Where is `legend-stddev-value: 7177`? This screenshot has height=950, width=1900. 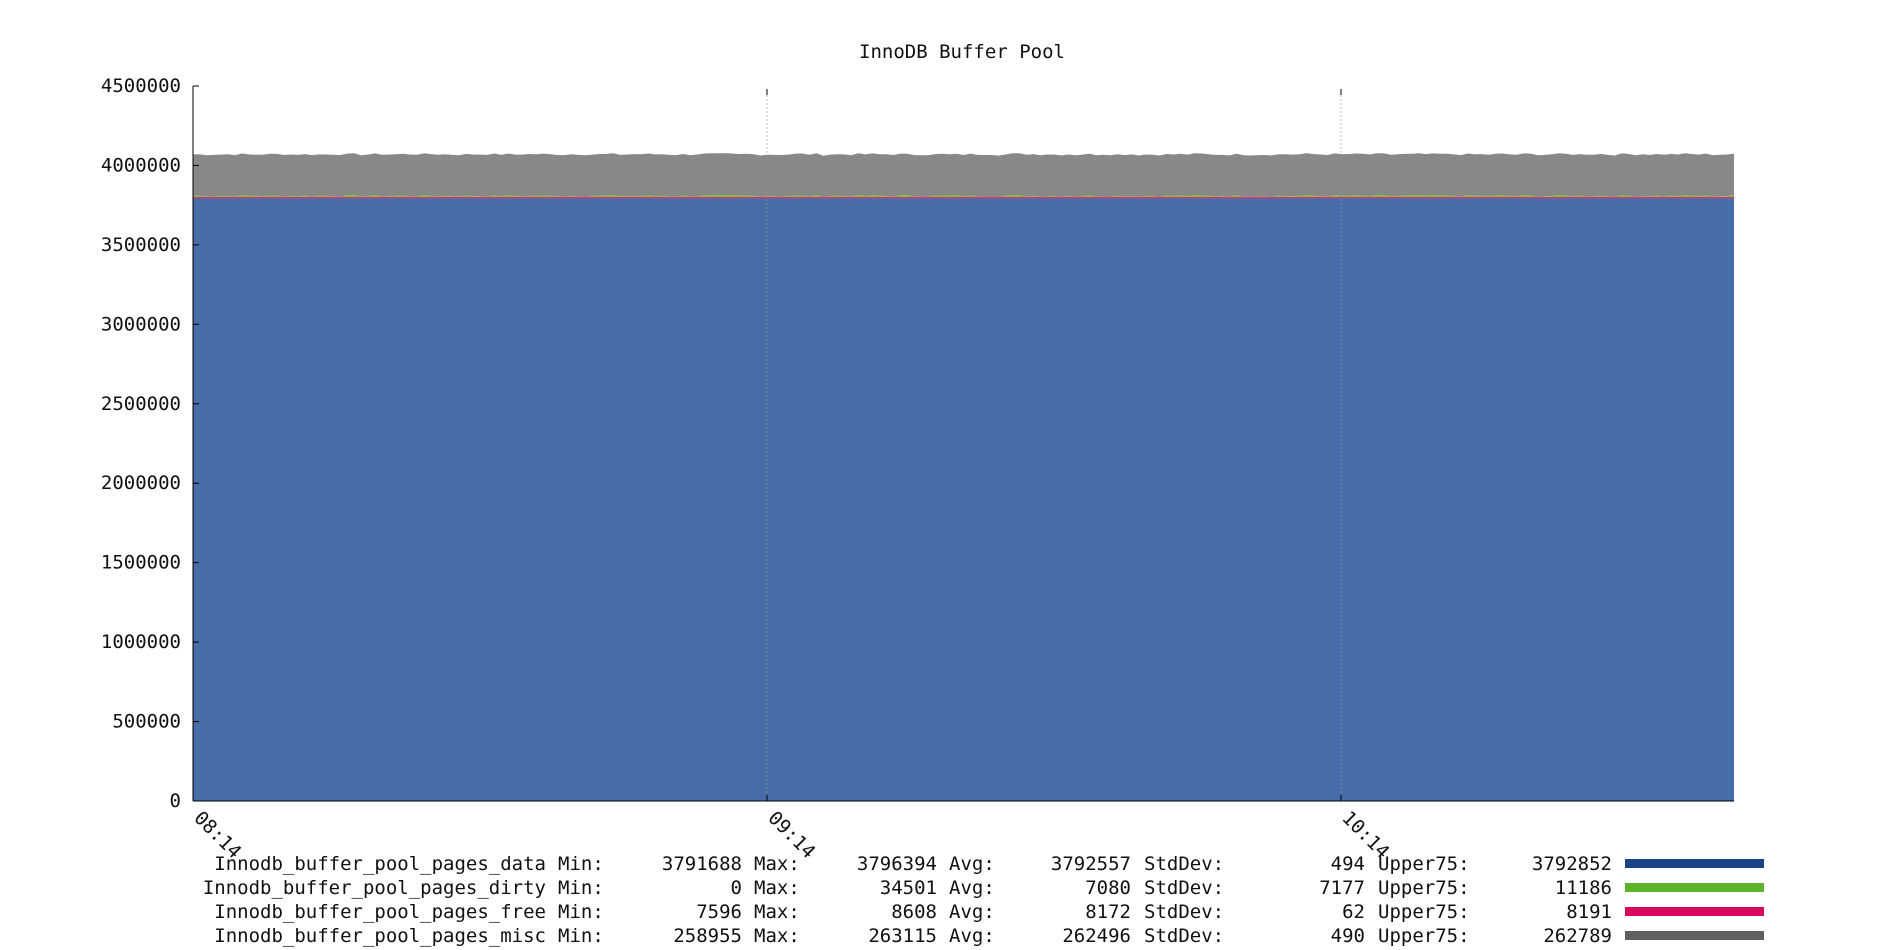
legend-stddev-value: 7177 is located at coordinates (1342, 888).